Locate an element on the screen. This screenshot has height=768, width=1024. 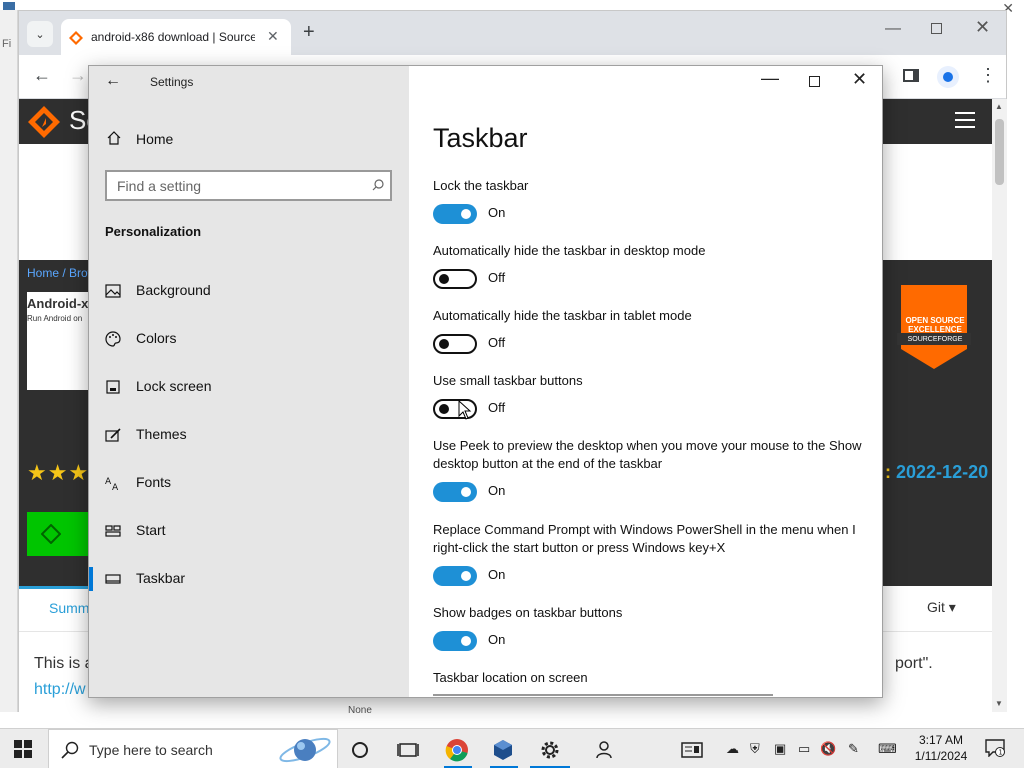
hamburger-menu-icon is located at coordinates (965, 122).